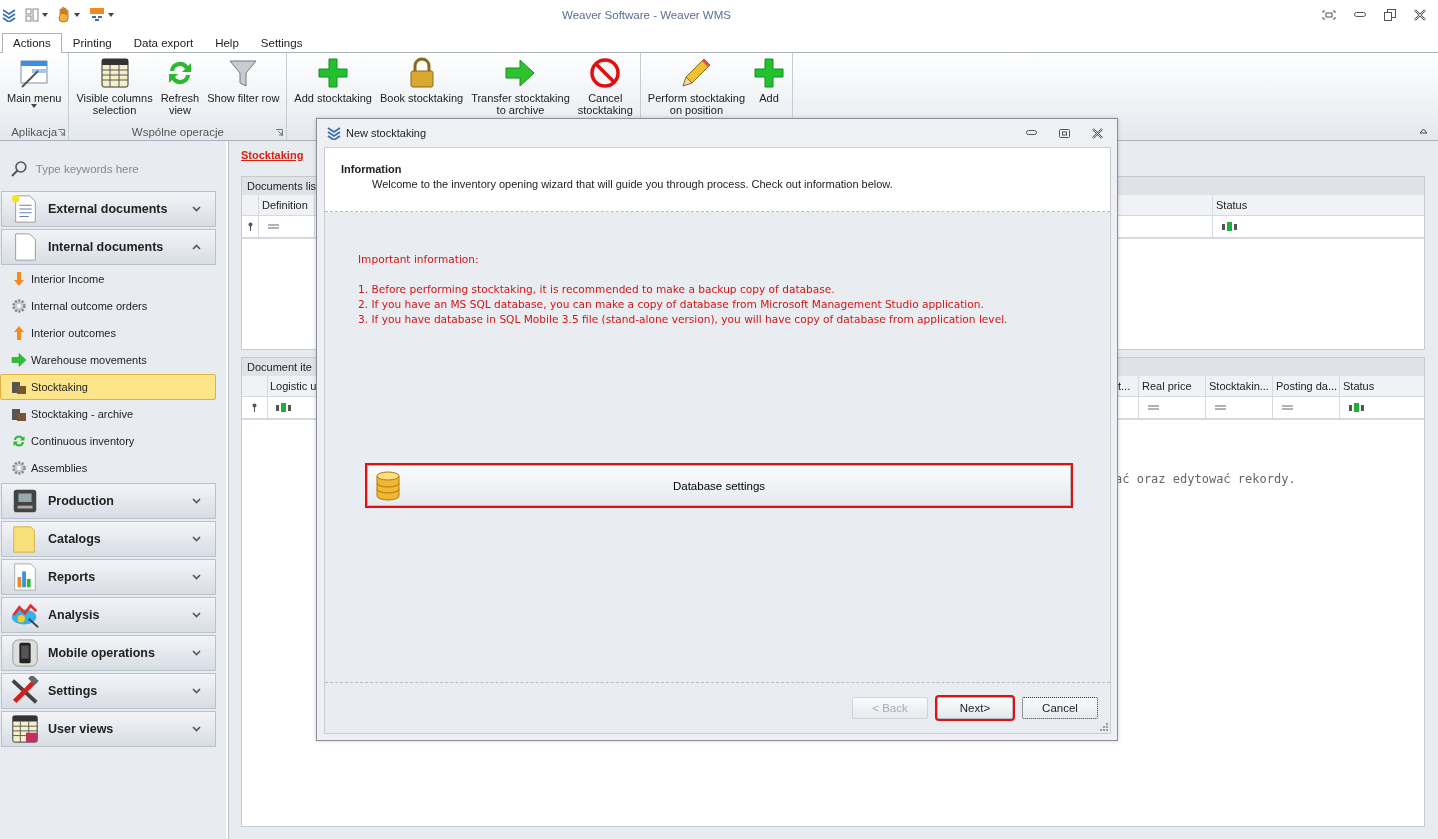 This screenshot has width=1438, height=839. I want to click on ribbon-button: Transfer stocktaking to archive, so click(520, 96).